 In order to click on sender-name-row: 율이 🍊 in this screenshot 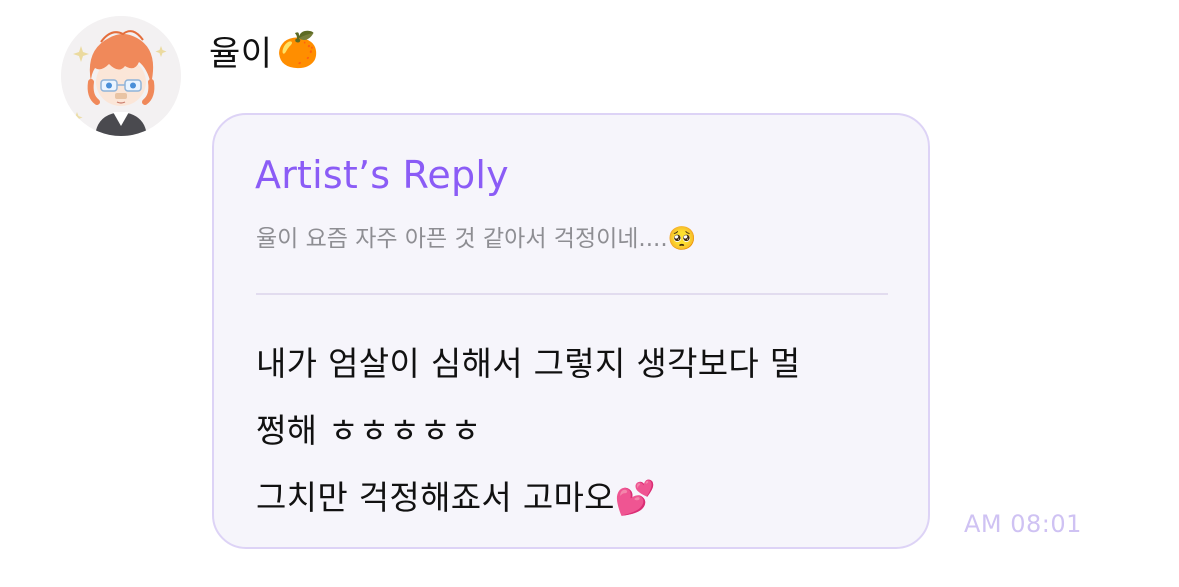, I will do `click(264, 50)`.